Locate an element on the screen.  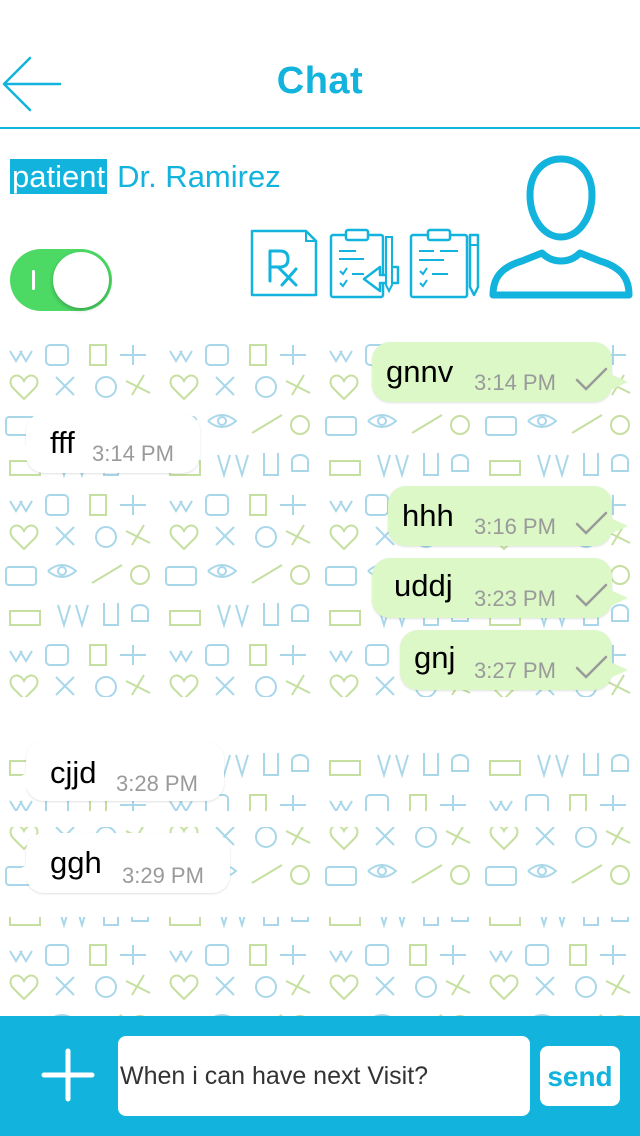
message-text: uddj is located at coordinates (423, 585).